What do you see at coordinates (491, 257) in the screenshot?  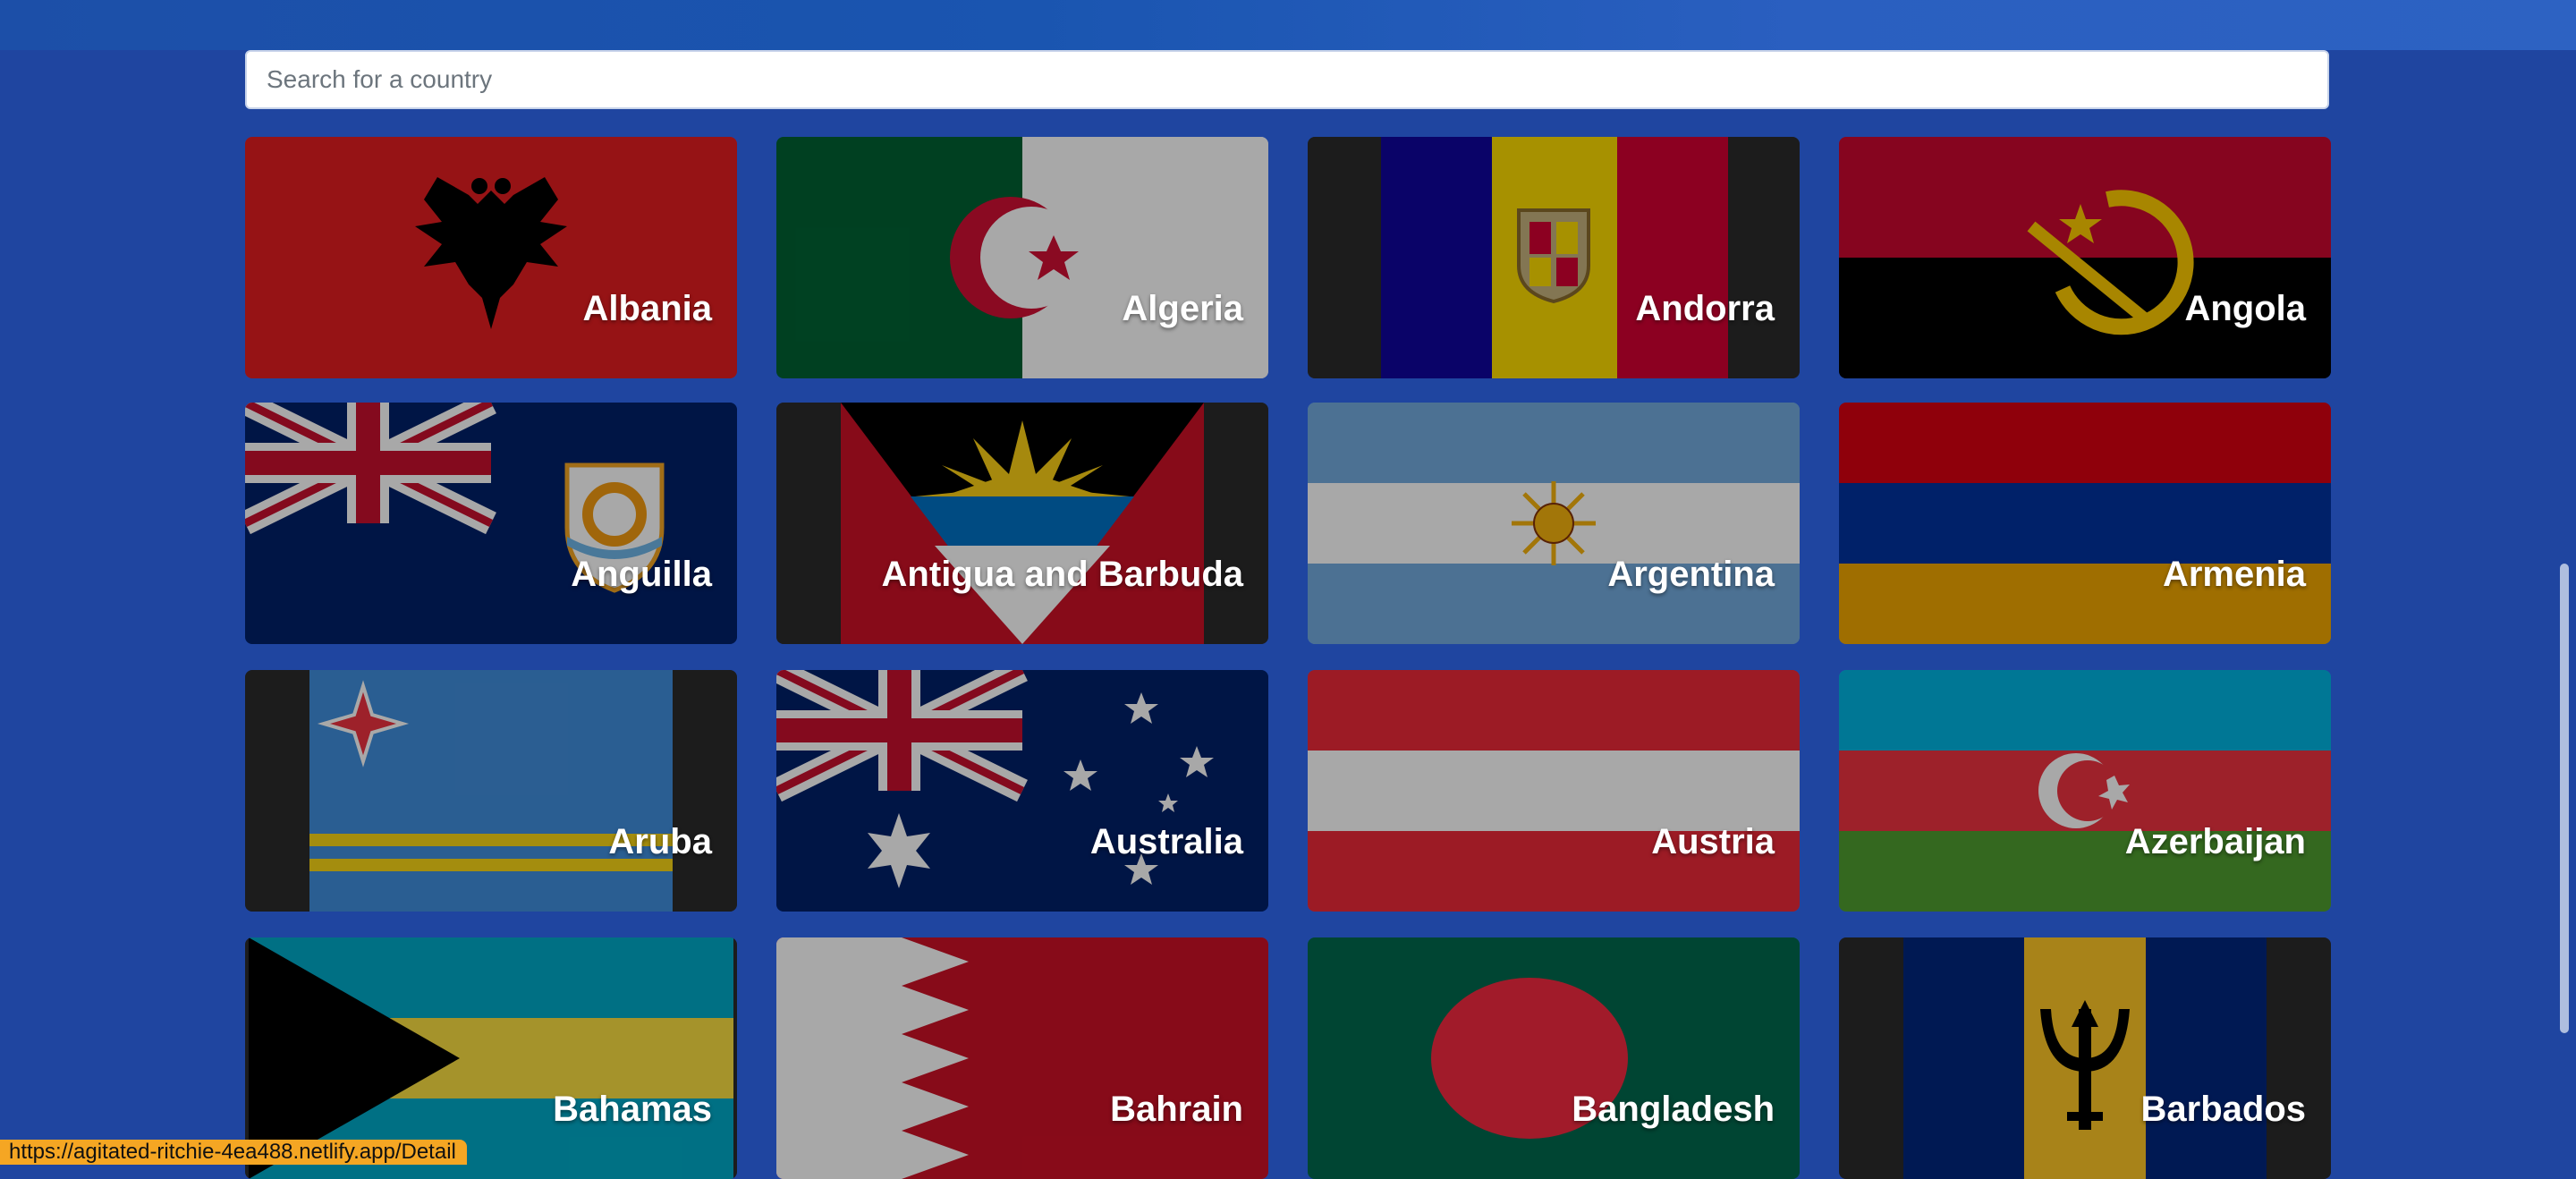 I see `country-card-albania: Albania` at bounding box center [491, 257].